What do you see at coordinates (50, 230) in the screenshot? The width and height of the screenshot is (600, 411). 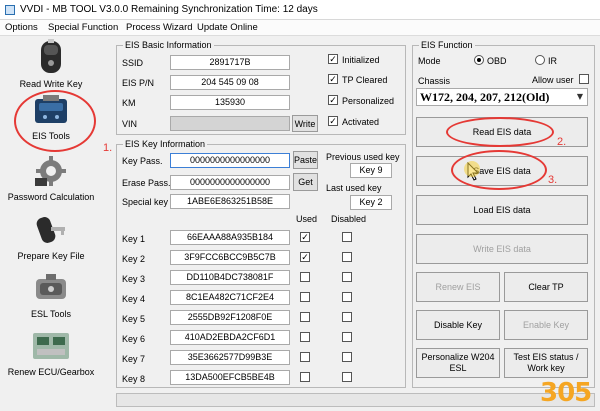 I see `key-icon` at bounding box center [50, 230].